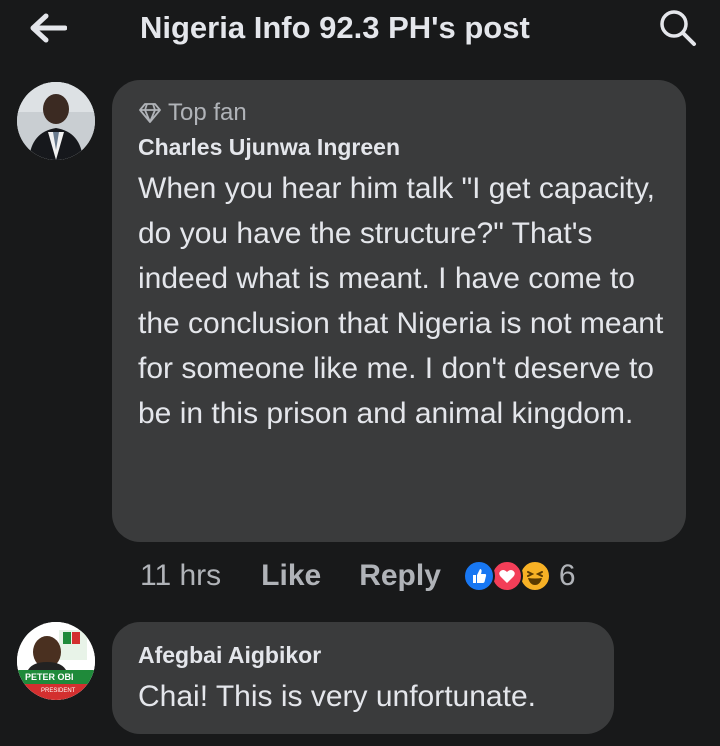  I want to click on reactions-summary, so click(506, 576).